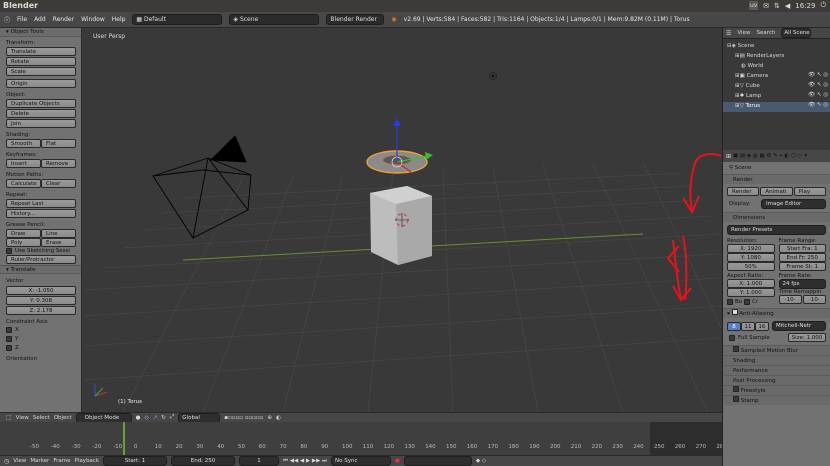 The image size is (830, 466). What do you see at coordinates (146, 418) in the screenshot?
I see `pivot-icon: ◇` at bounding box center [146, 418].